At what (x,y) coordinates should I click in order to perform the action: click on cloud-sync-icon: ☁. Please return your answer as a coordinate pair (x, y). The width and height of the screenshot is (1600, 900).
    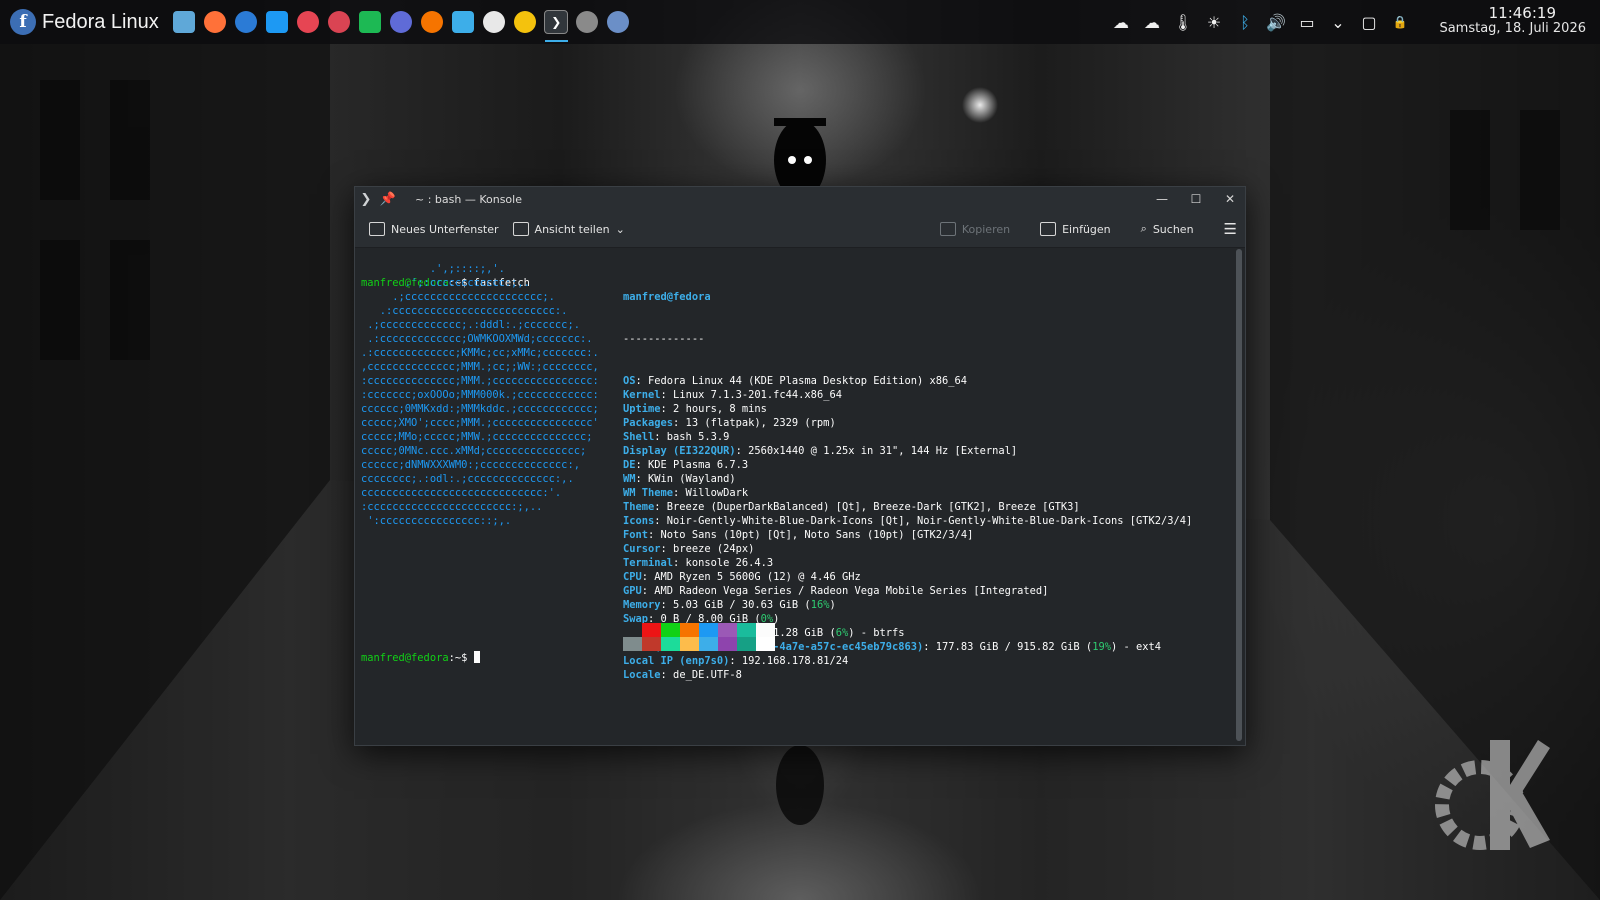
    Looking at the image, I should click on (1152, 22).